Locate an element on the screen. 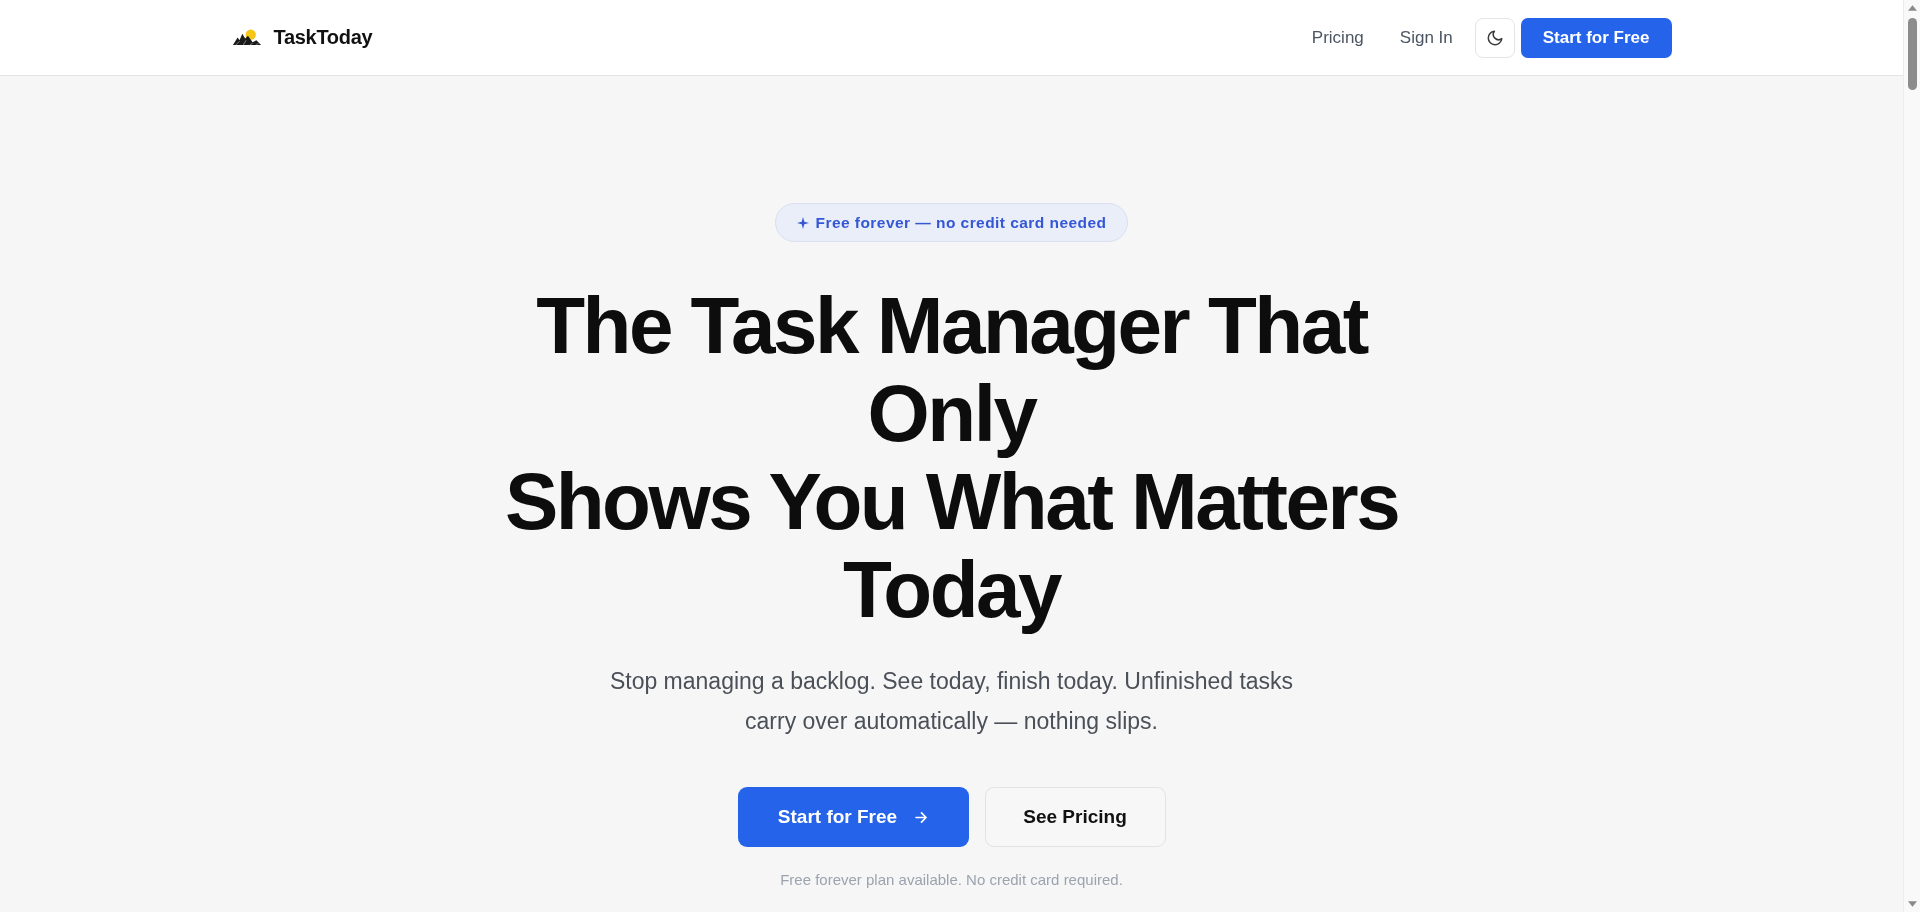 This screenshot has width=1920, height=912. nav-link: Pricing is located at coordinates (1337, 37).